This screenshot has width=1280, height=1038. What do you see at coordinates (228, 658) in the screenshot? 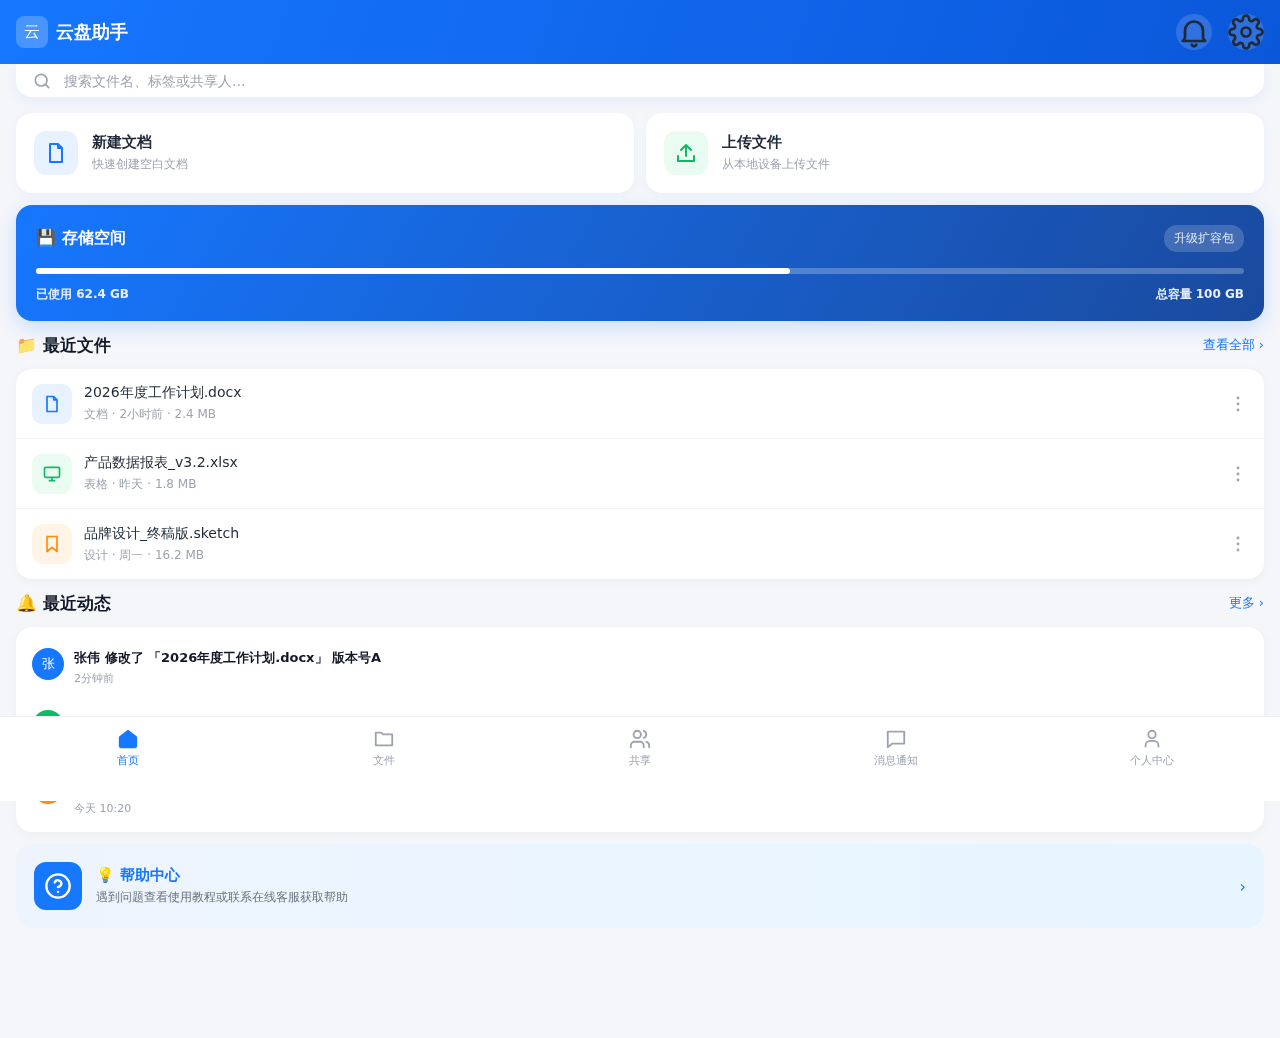
I see `activity-text: 张伟 修改了 「2026年度工作计划.docx」 版本号A` at bounding box center [228, 658].